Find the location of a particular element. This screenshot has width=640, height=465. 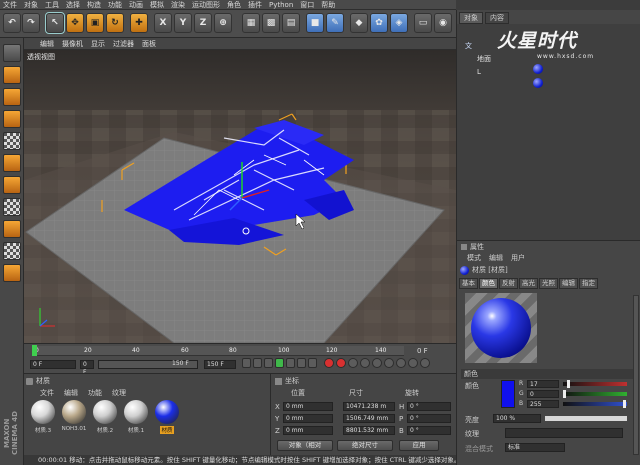

channel-slider-knob is located at coordinates (564, 394).